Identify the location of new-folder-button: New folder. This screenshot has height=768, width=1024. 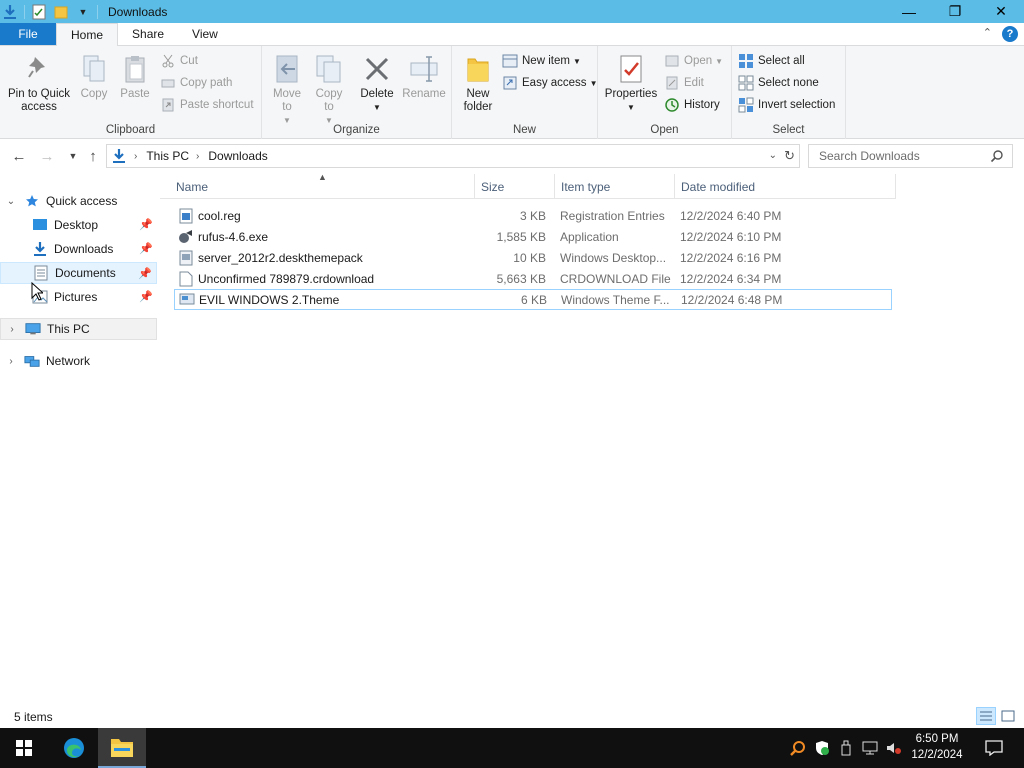
(478, 83).